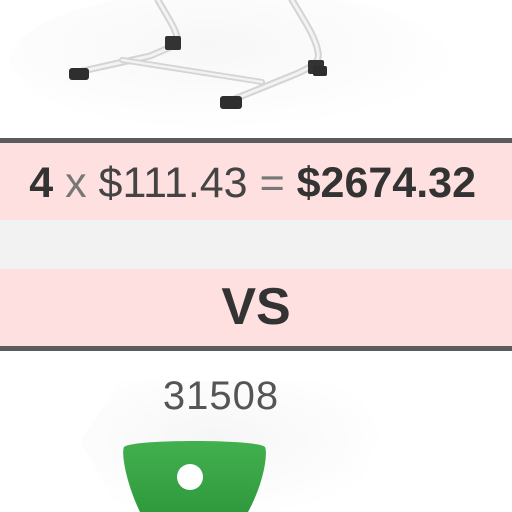 The width and height of the screenshot is (512, 512). I want to click on quantity-value: 4, so click(41, 183).